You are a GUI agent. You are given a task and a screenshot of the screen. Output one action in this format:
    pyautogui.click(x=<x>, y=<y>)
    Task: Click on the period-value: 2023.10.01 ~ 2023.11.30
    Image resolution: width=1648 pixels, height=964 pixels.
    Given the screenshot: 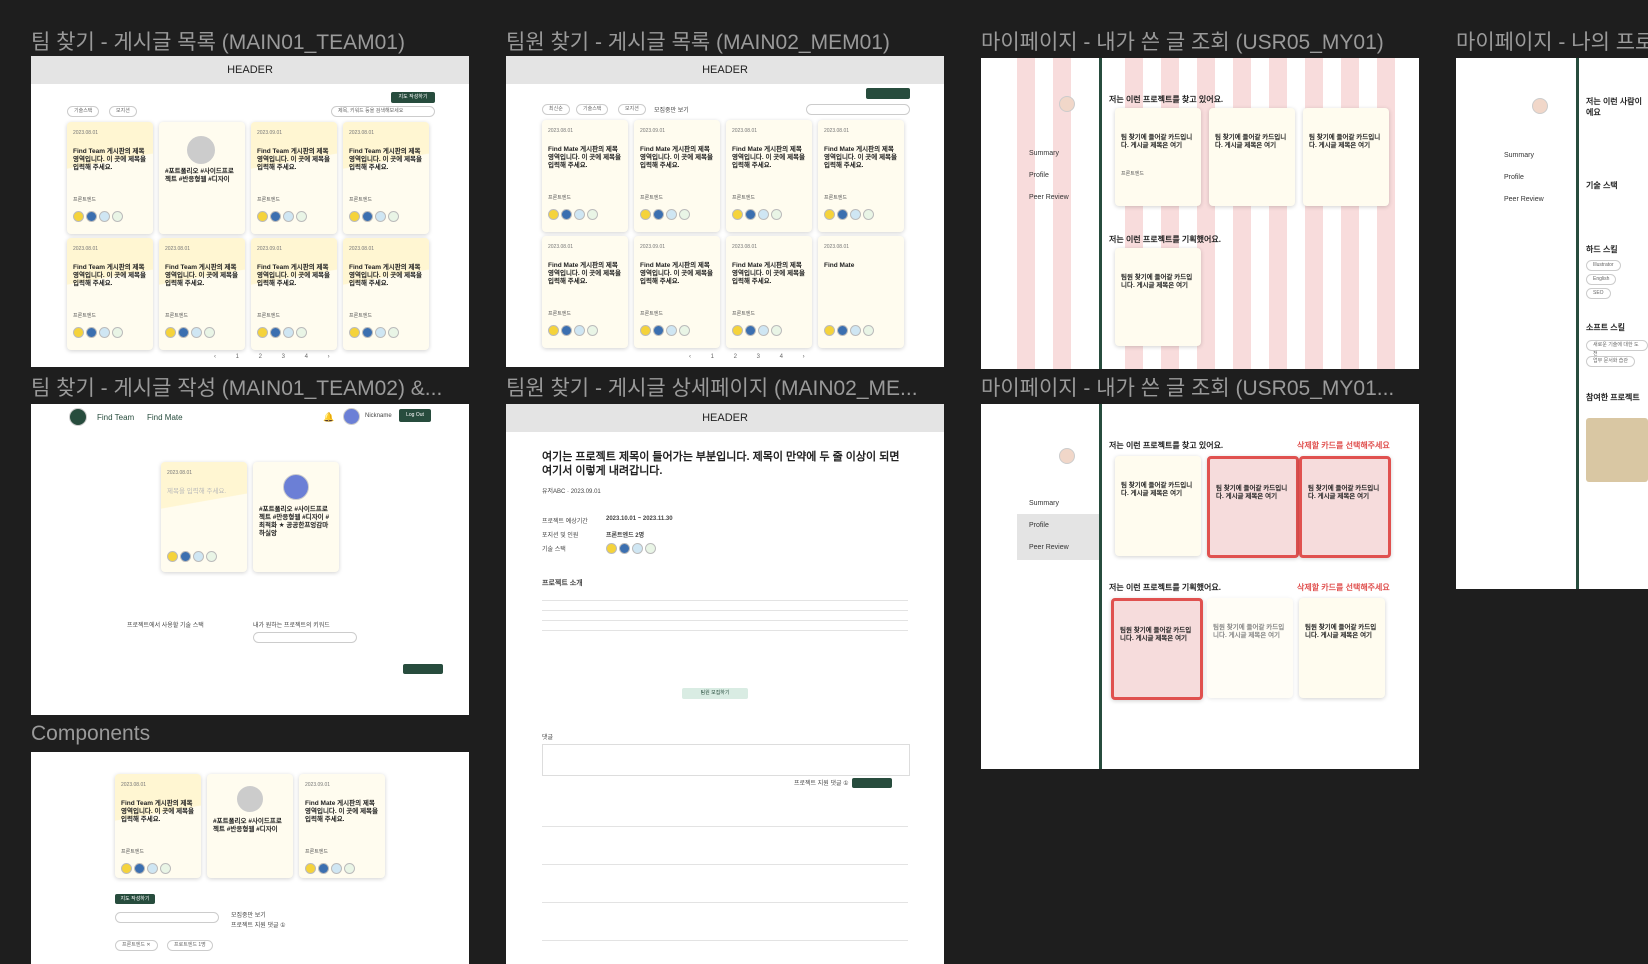 What is the action you would take?
    pyautogui.click(x=639, y=519)
    